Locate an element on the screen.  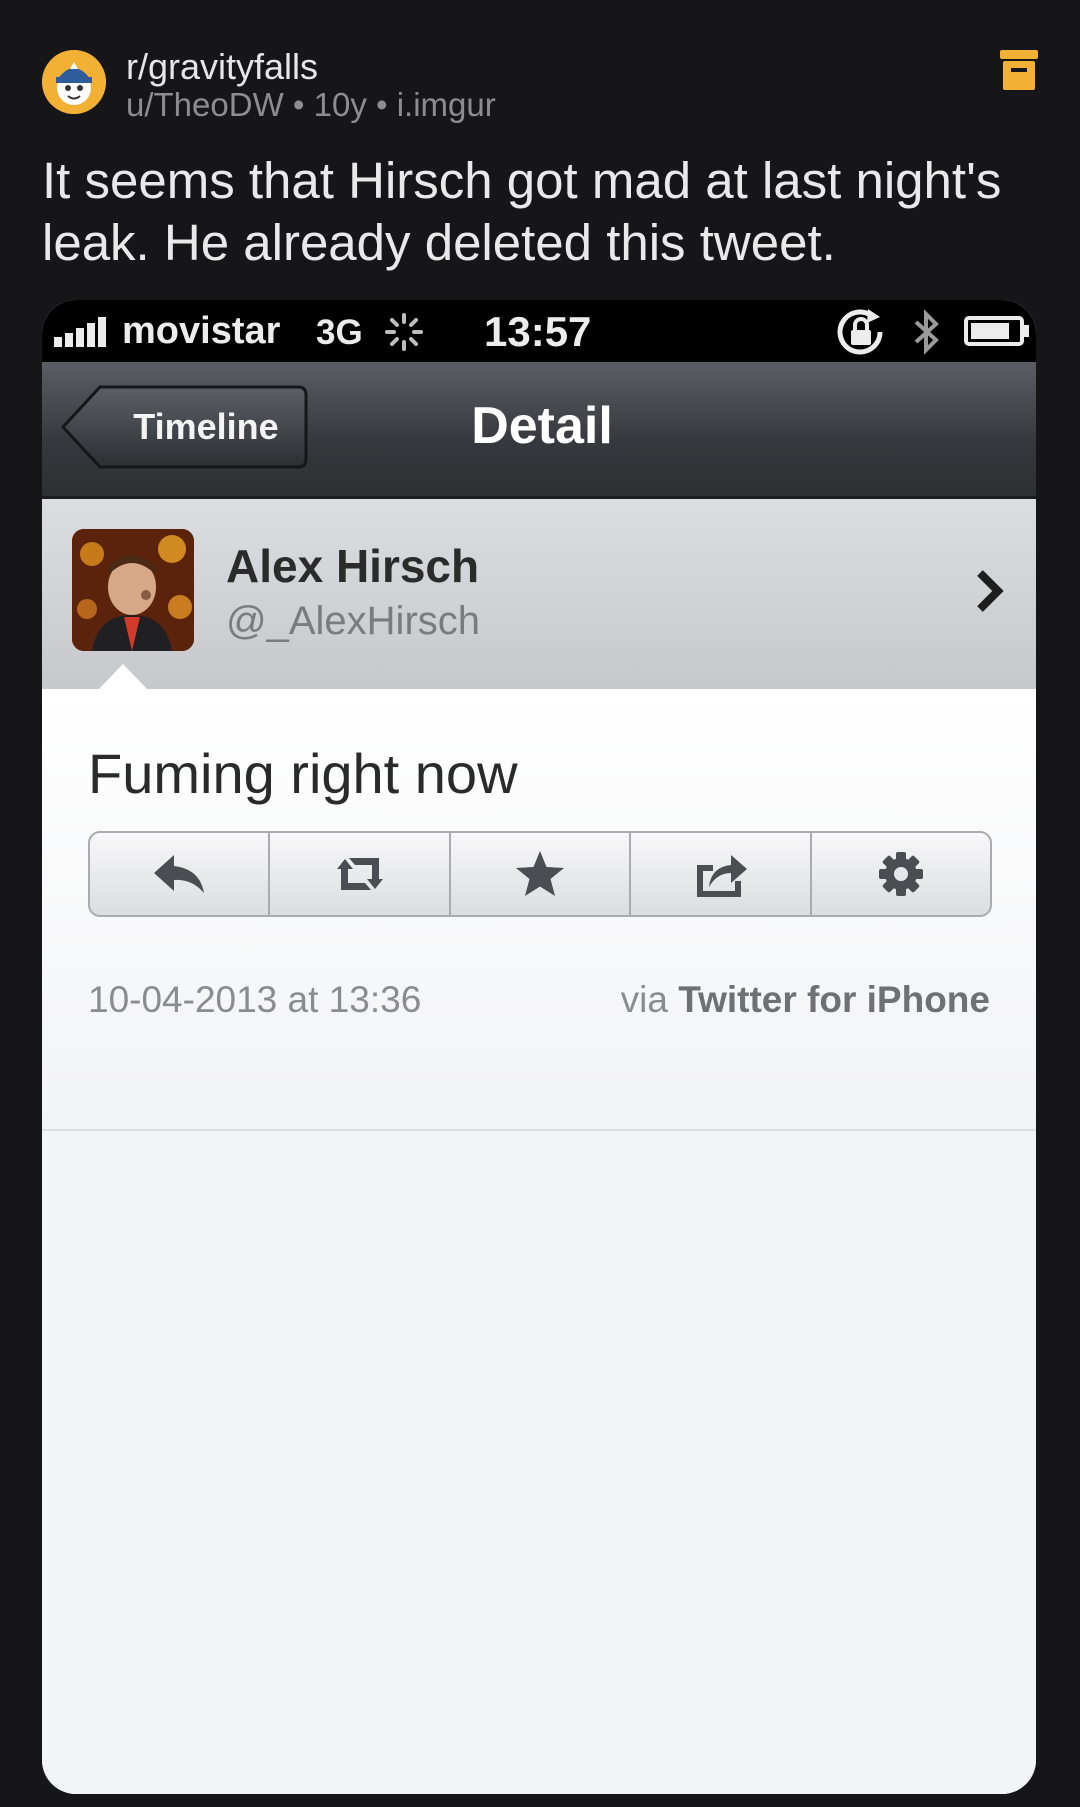
retweet-icon is located at coordinates (359, 874).